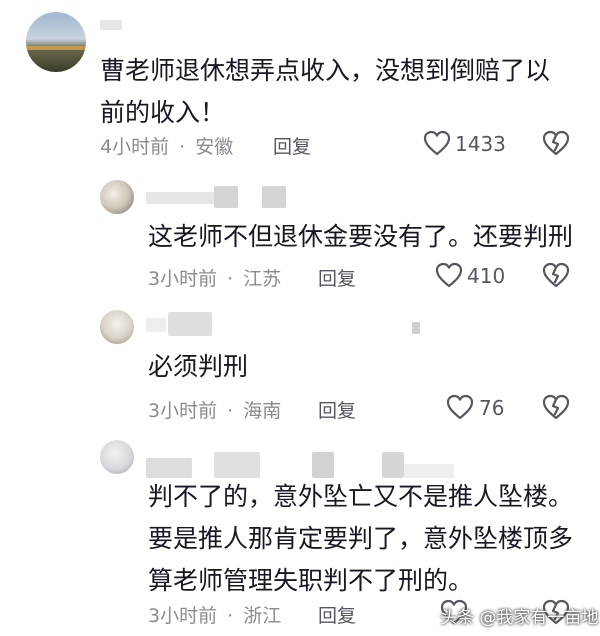 The width and height of the screenshot is (600, 636). What do you see at coordinates (262, 616) in the screenshot?
I see `location: 浙江` at bounding box center [262, 616].